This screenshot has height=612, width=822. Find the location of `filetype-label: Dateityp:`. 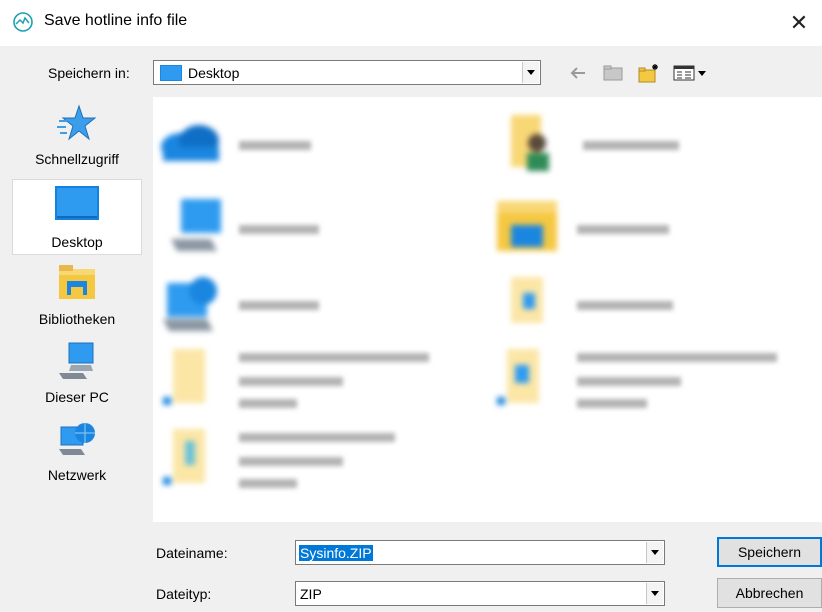

filetype-label: Dateityp: is located at coordinates (184, 594).